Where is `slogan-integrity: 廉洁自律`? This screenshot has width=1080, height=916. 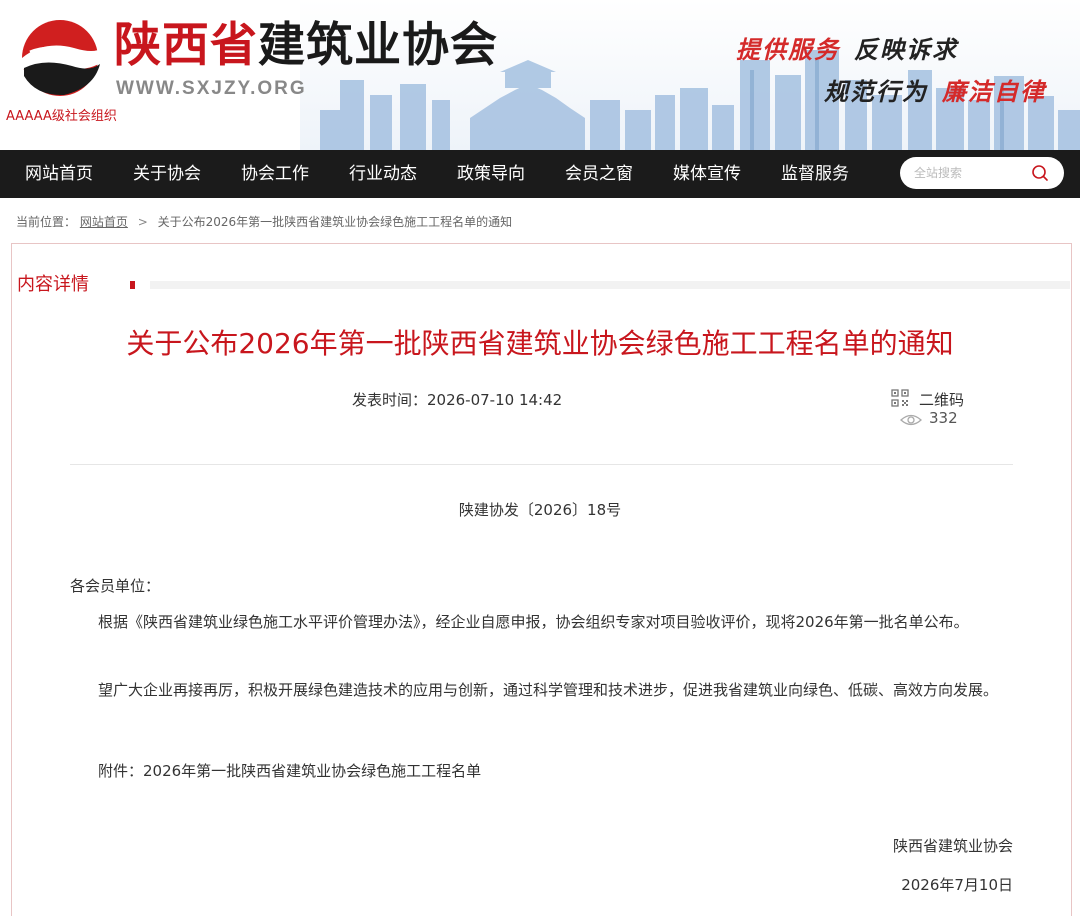 slogan-integrity: 廉洁自律 is located at coordinates (994, 91).